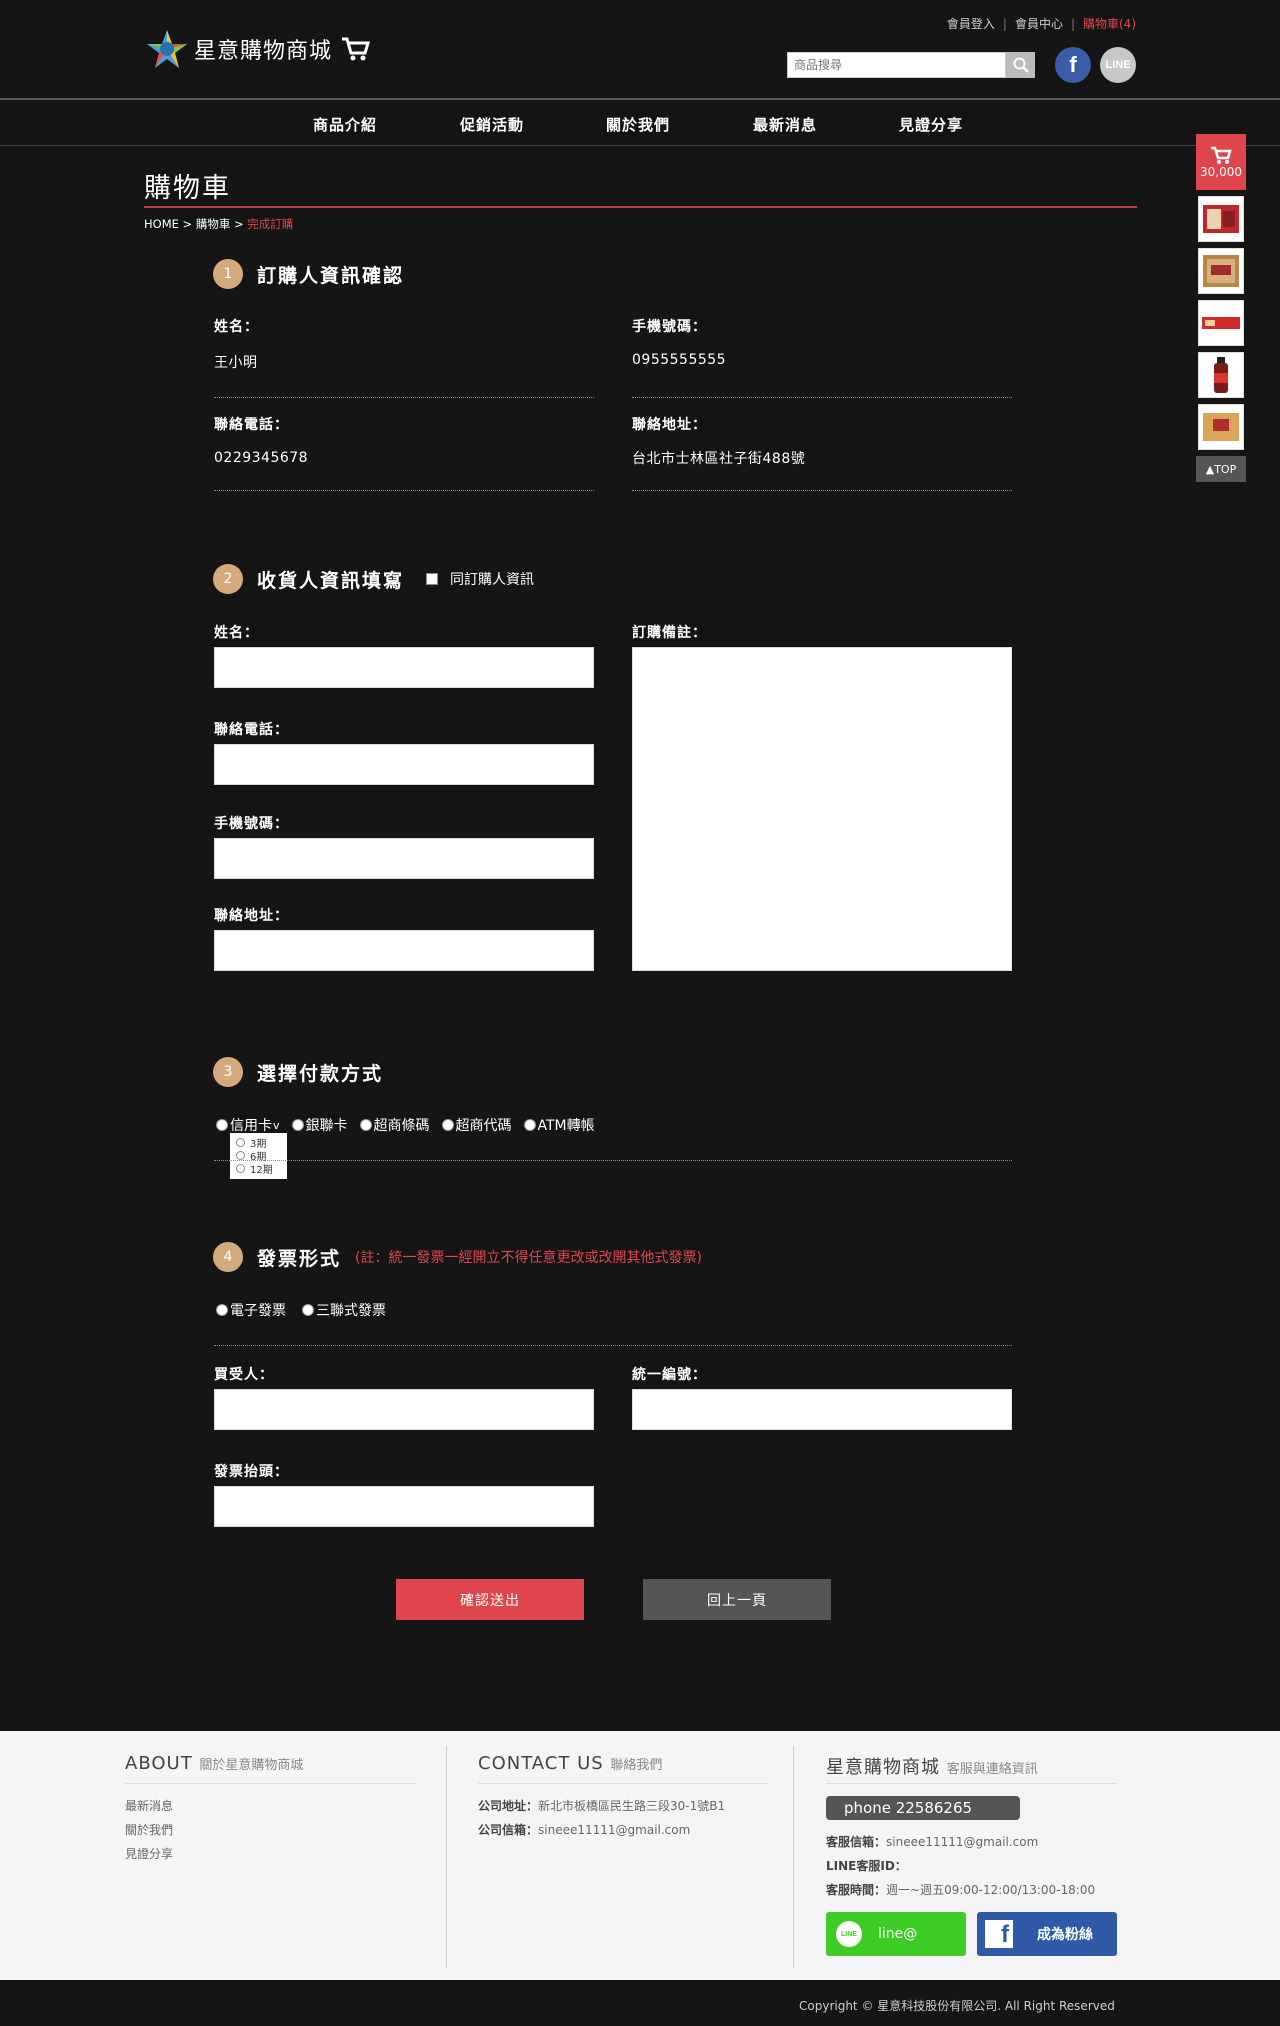  I want to click on page-title: 購物車, so click(187, 188).